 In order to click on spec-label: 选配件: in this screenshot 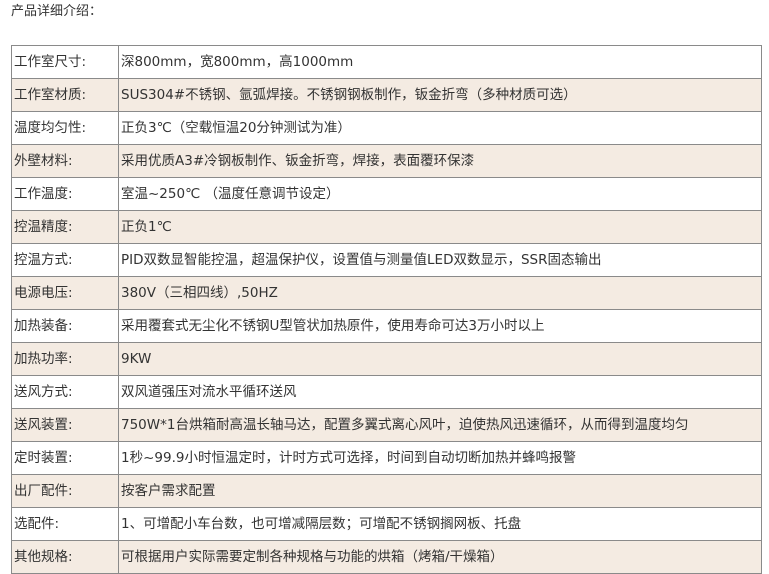, I will do `click(65, 524)`.